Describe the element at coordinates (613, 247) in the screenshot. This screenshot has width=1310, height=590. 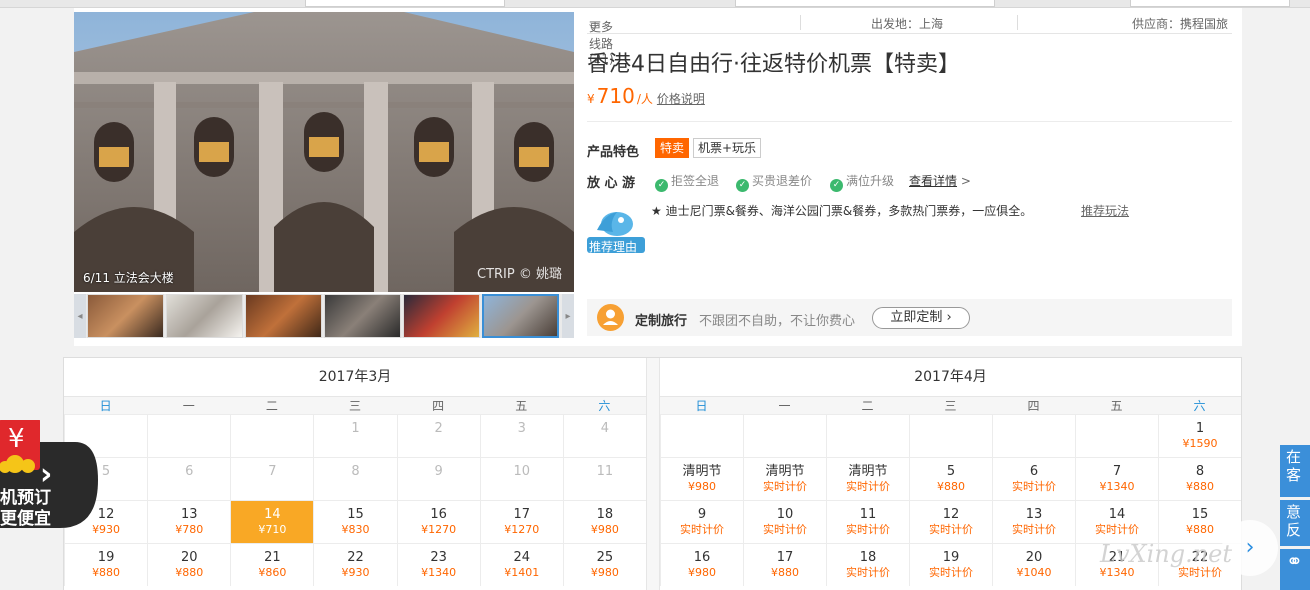
I see `recommend-reason-label: 推荐理由` at that location.